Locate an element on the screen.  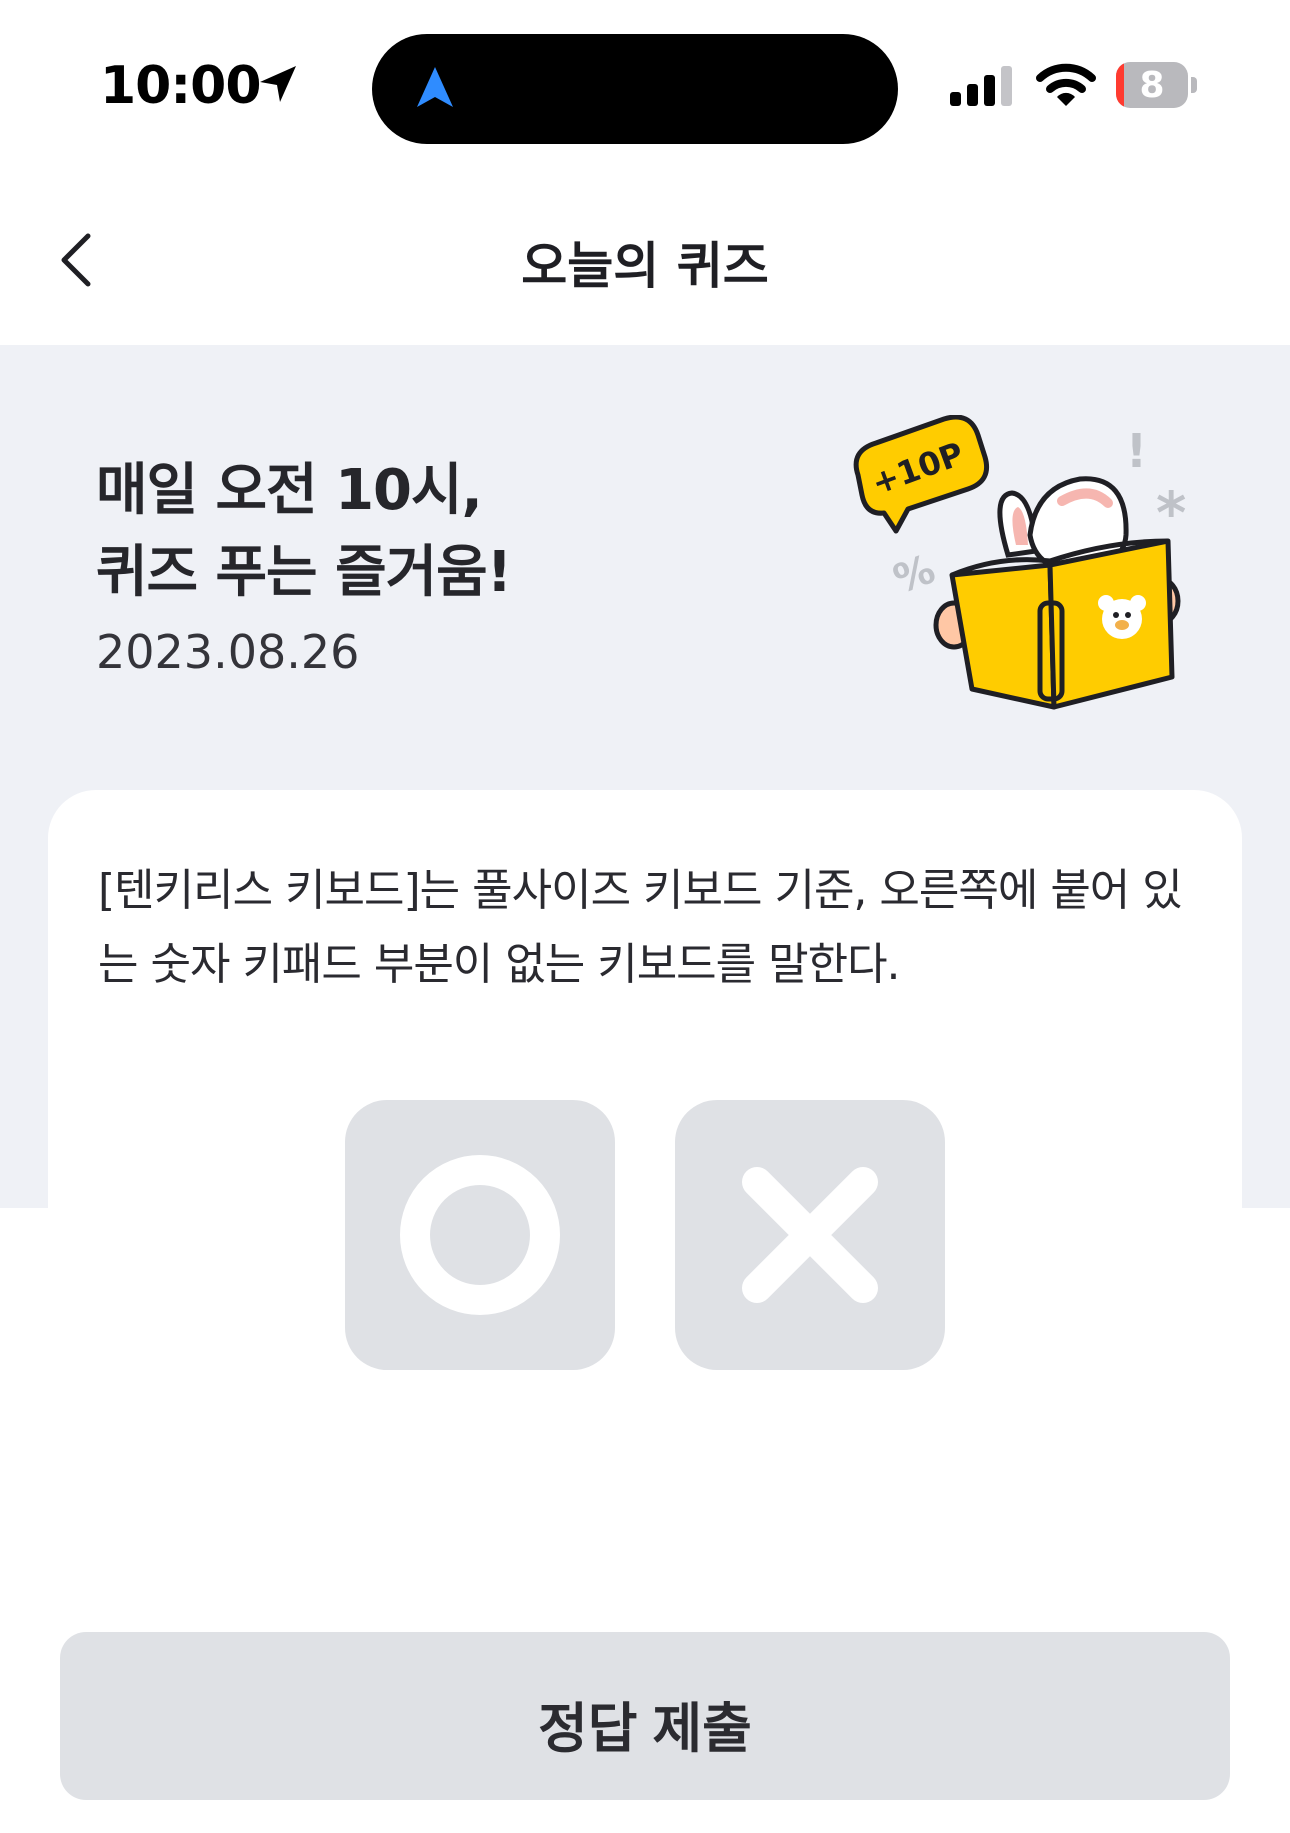
answer-o-button is located at coordinates (480, 1235).